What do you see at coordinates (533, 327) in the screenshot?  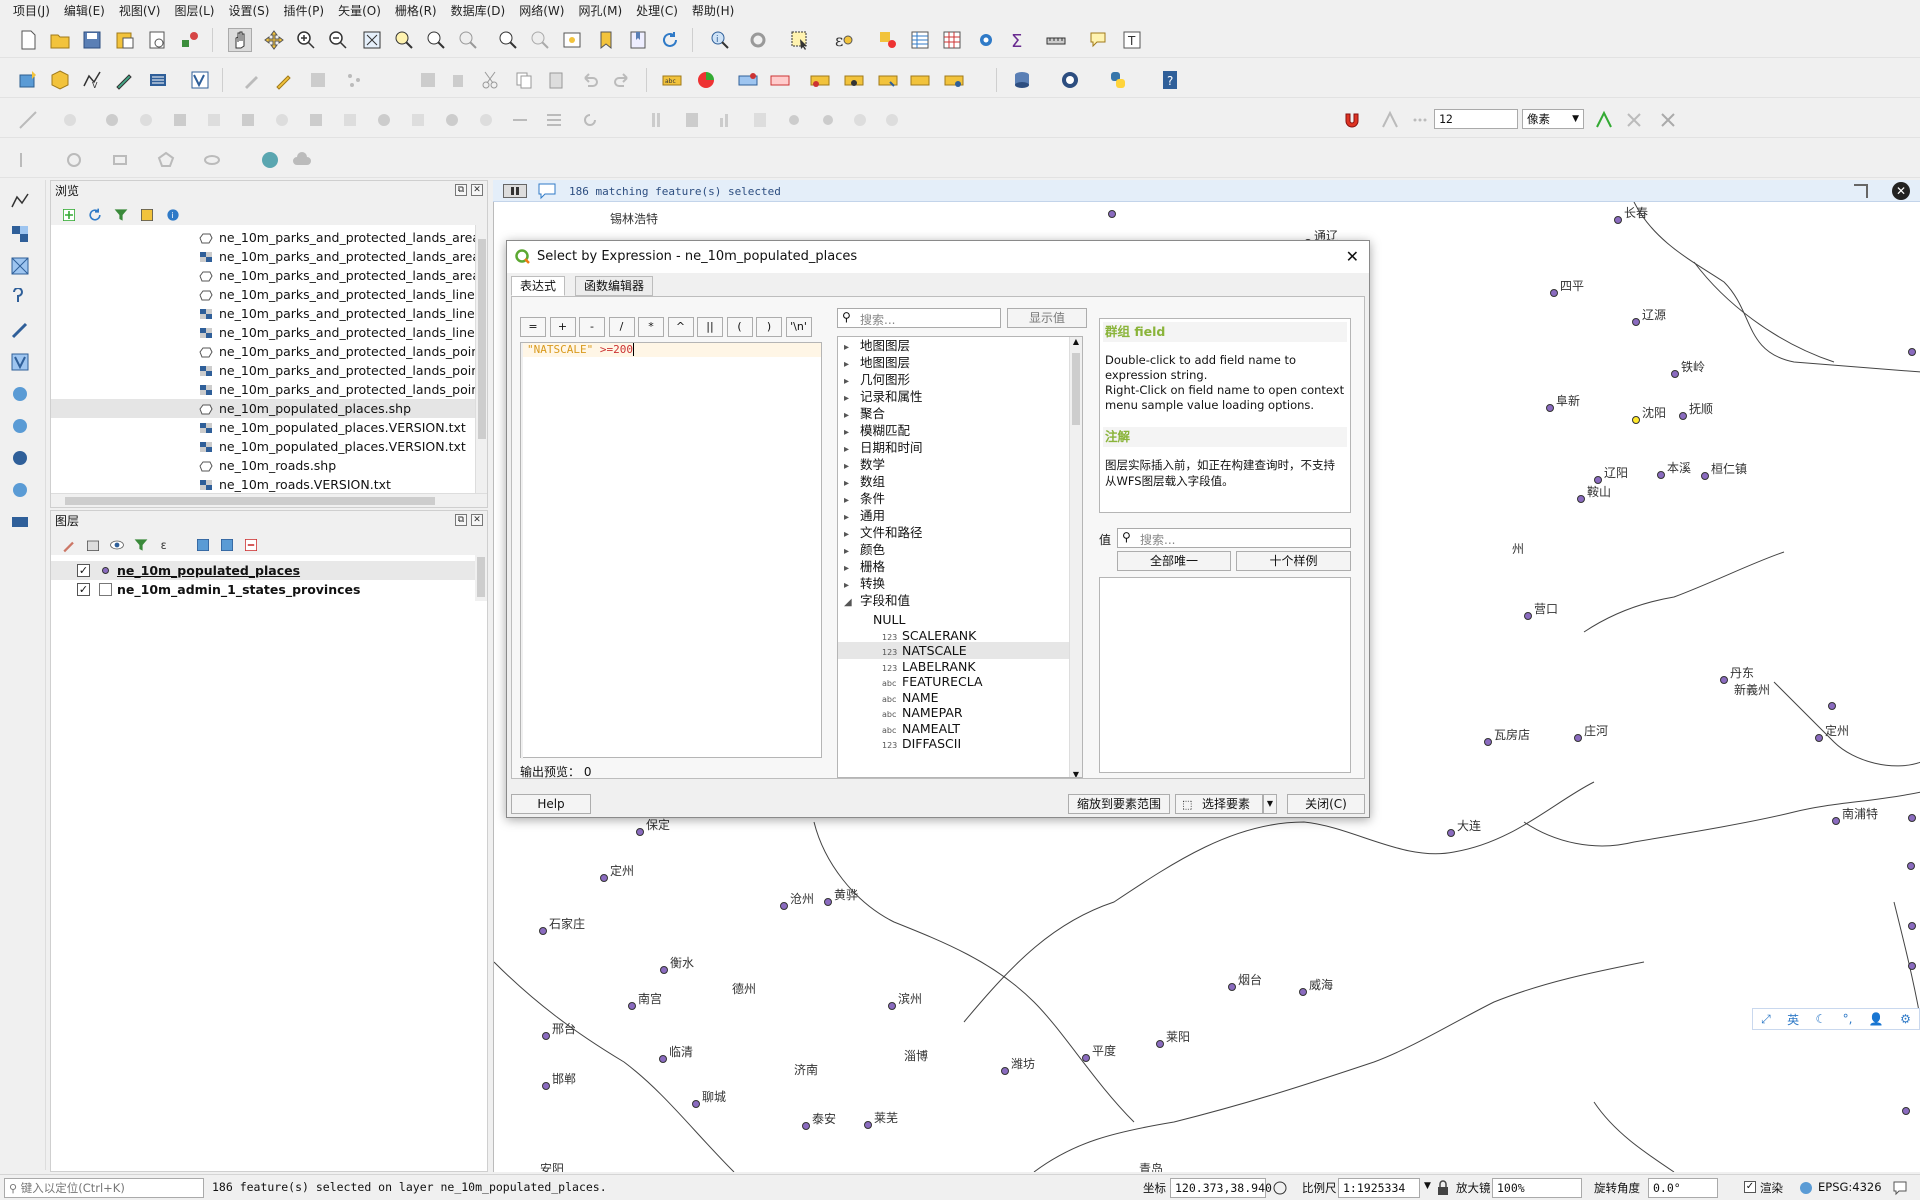 I see `operator-button: =` at bounding box center [533, 327].